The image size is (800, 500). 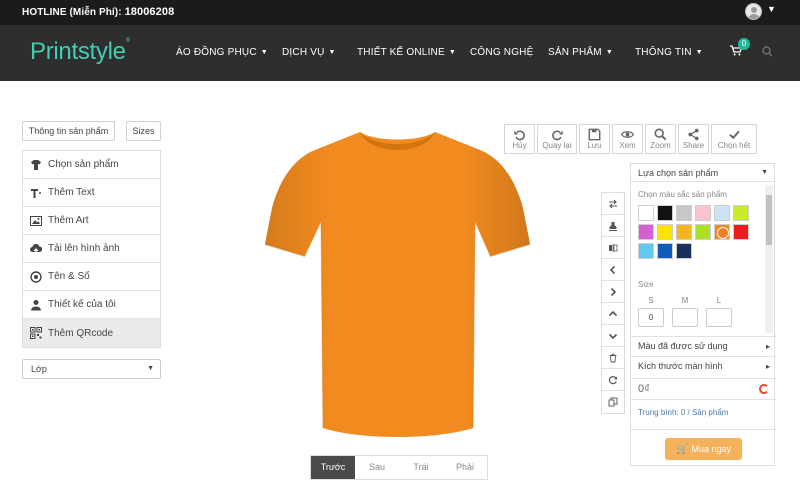 I want to click on menu-item-label: Thiết kế của tôi, so click(x=82, y=304).